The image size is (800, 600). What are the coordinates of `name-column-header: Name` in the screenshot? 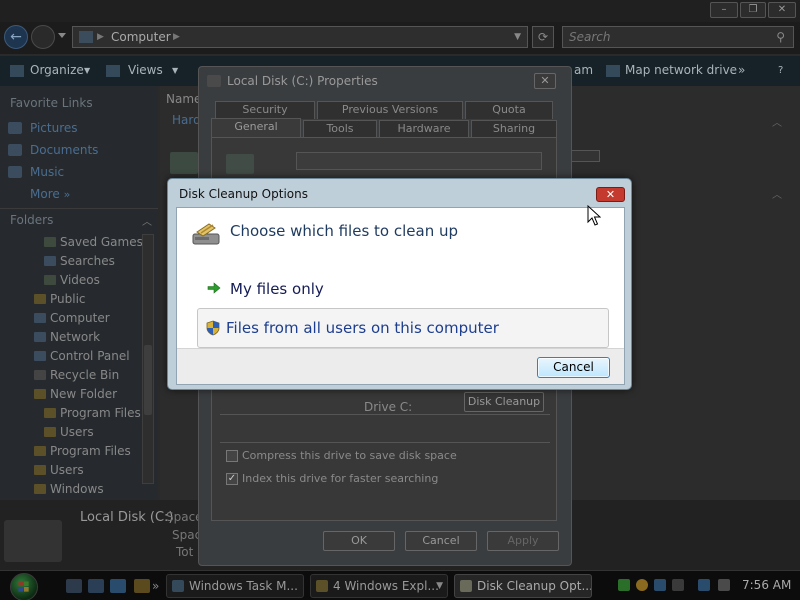 It's located at (183, 99).